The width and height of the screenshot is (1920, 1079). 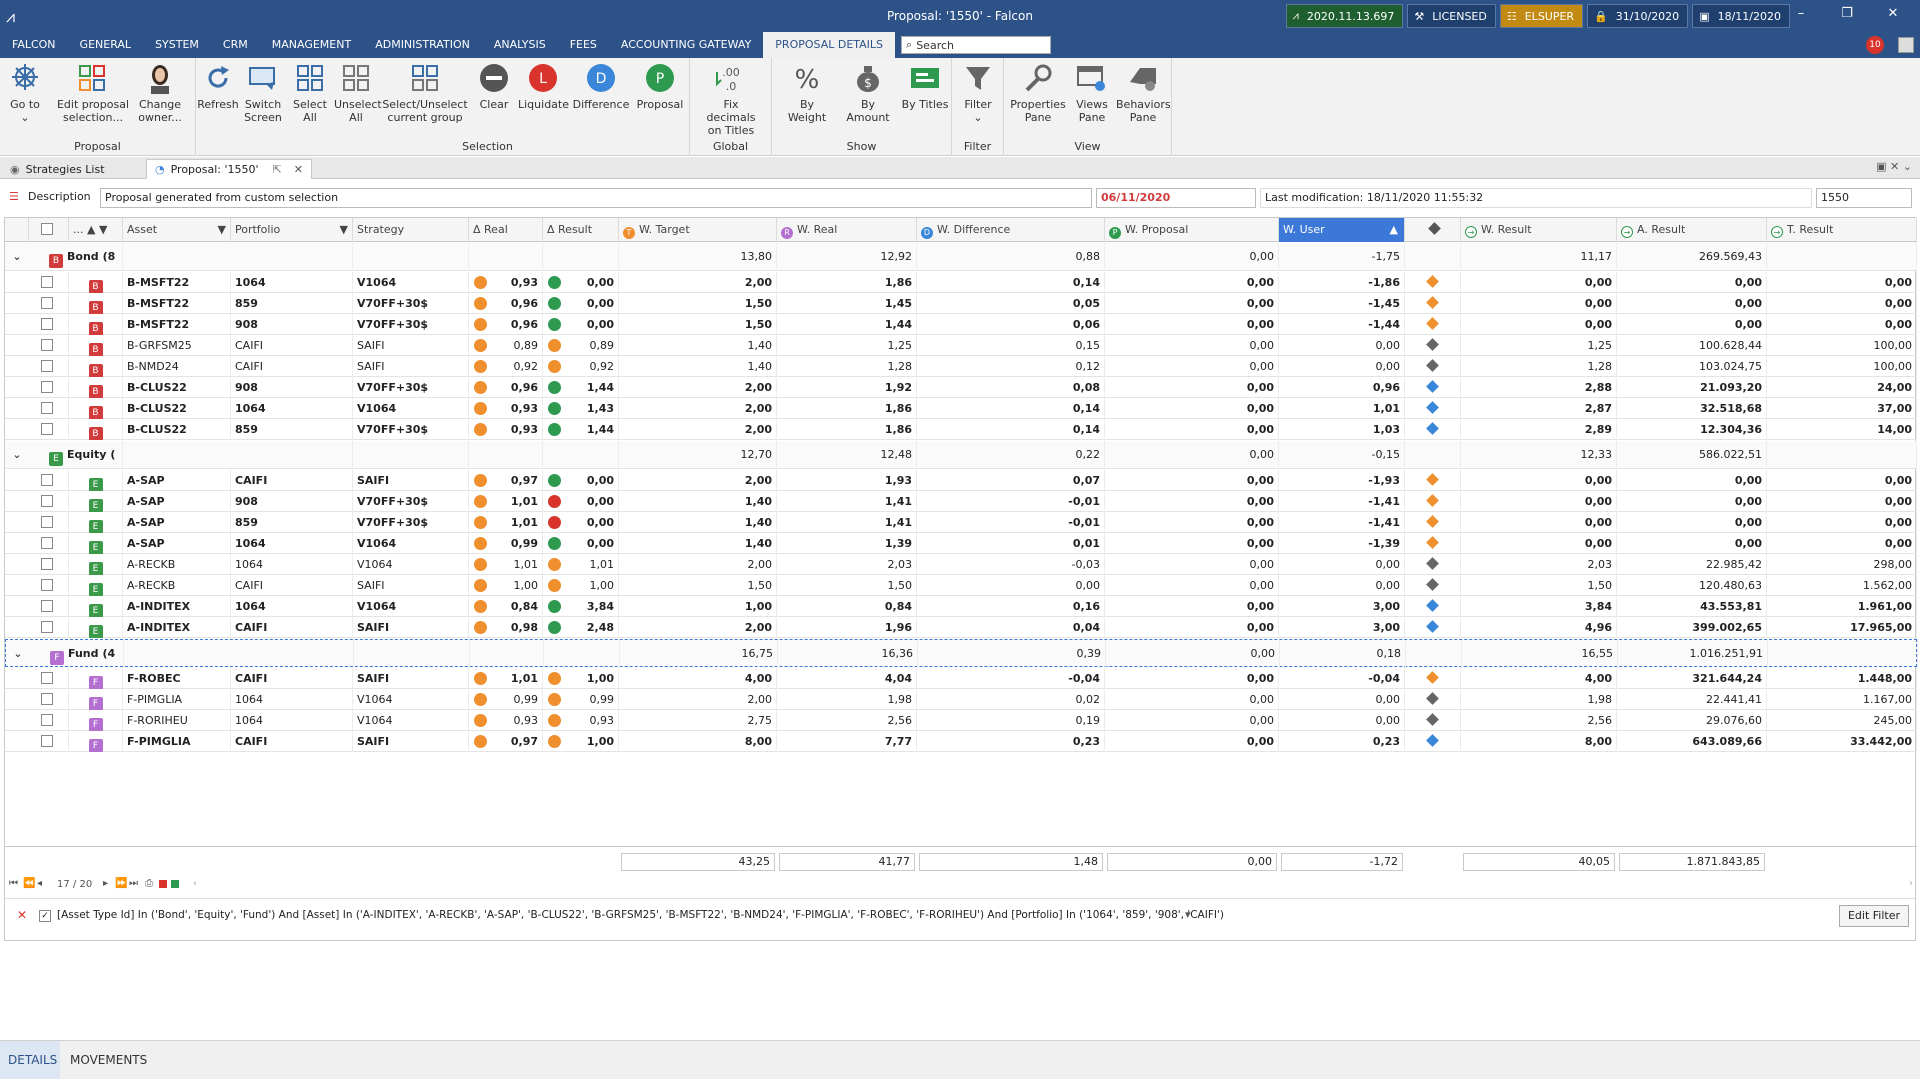 What do you see at coordinates (149, 883) in the screenshot?
I see `print-icon: ⎙` at bounding box center [149, 883].